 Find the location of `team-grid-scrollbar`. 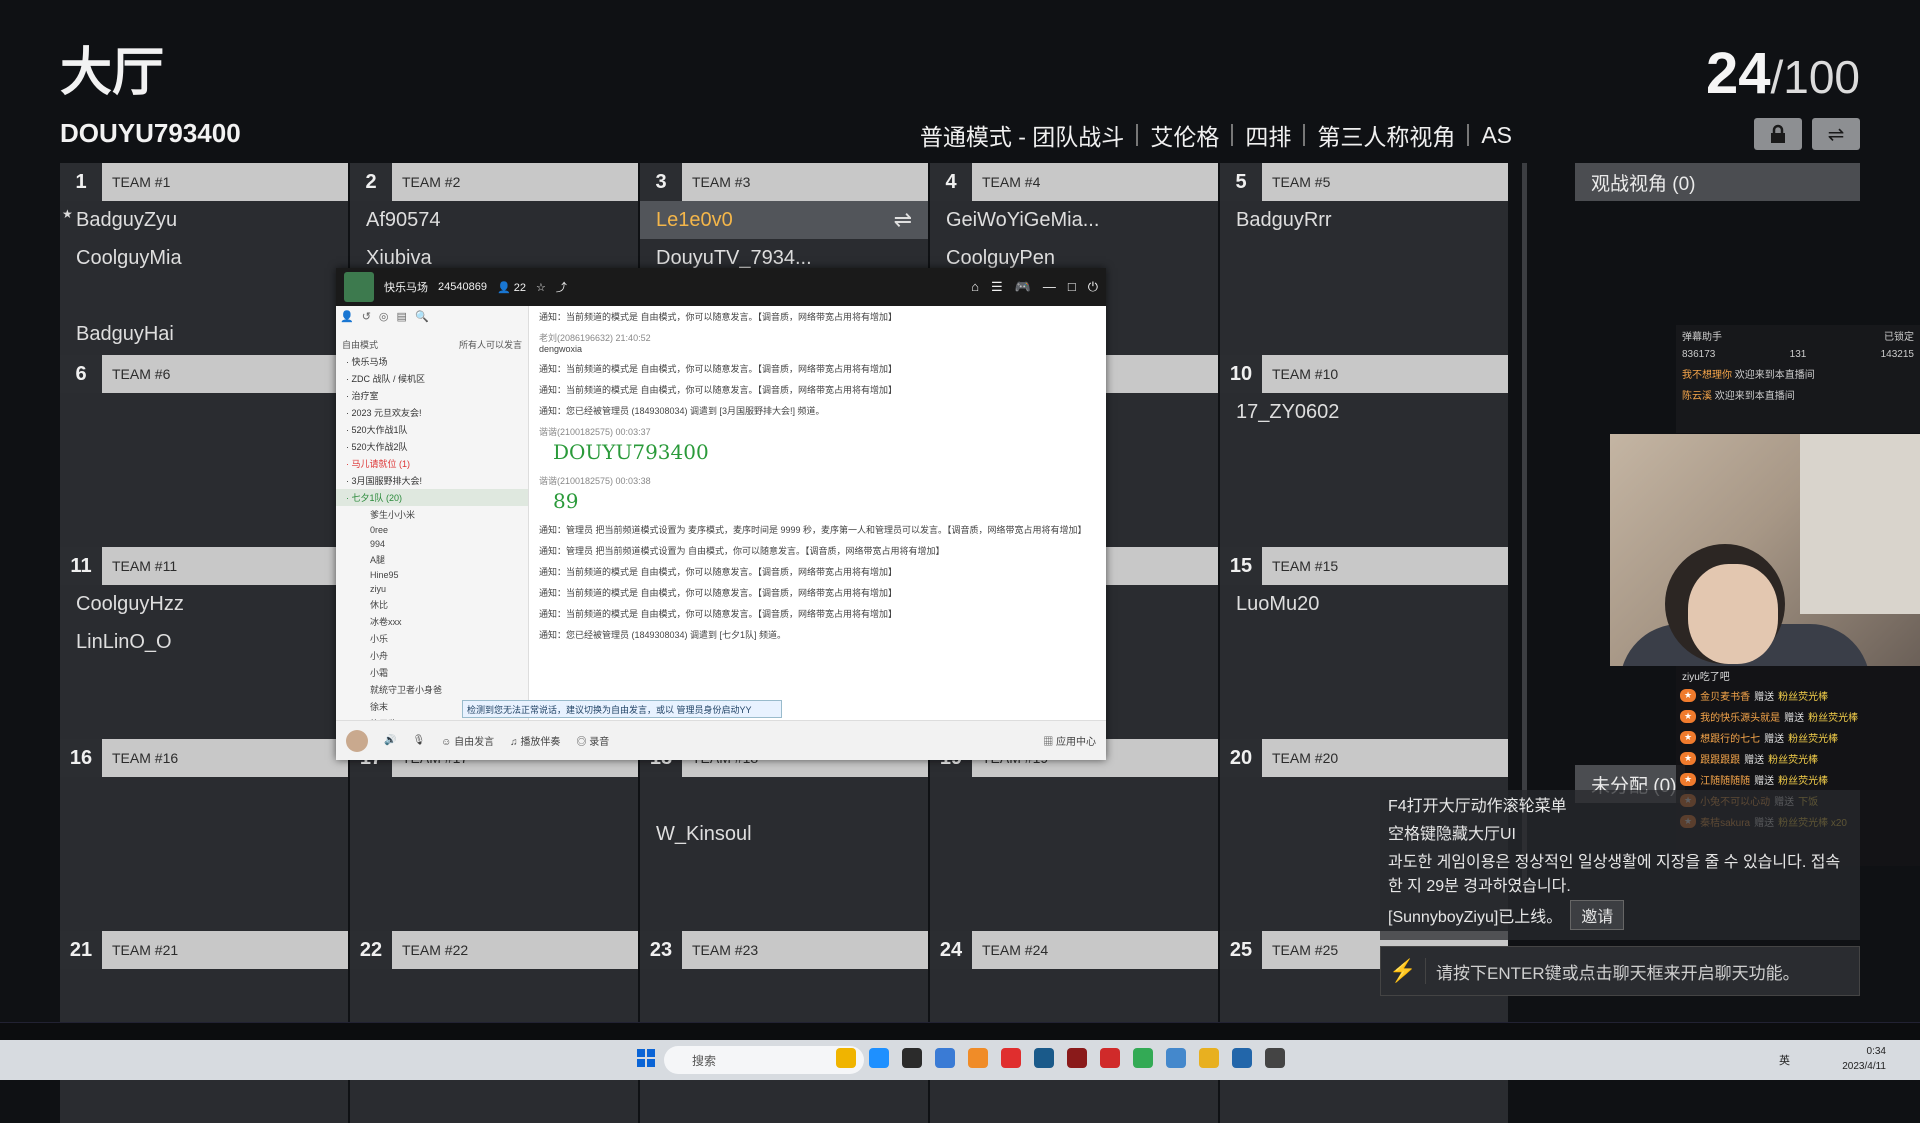

team-grid-scrollbar is located at coordinates (1524, 523).